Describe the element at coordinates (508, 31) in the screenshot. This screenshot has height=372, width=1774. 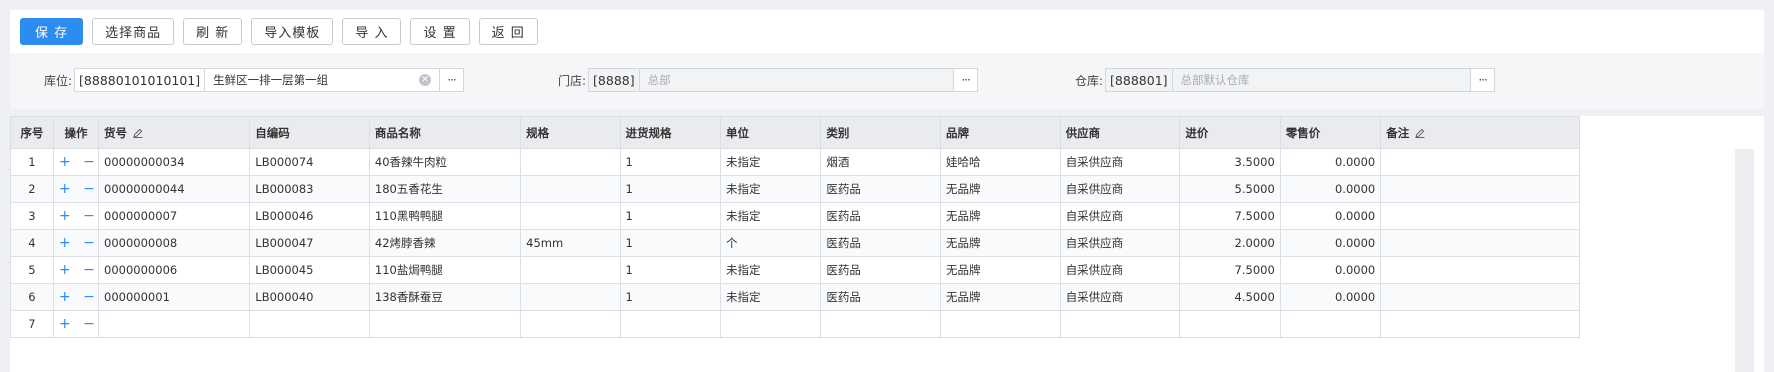
I see `back-button: 返 回` at that location.